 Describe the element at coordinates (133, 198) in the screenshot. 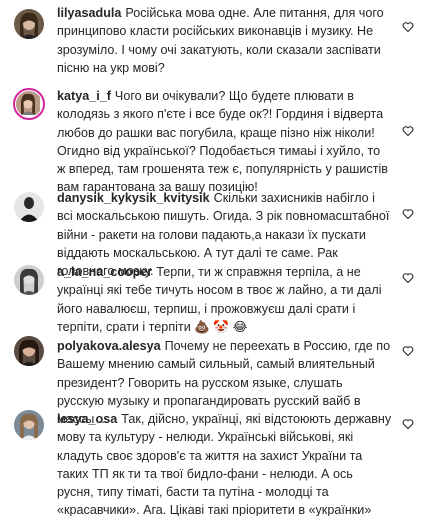

I see `comment-username: danysik_kykysik_kvitysik` at that location.